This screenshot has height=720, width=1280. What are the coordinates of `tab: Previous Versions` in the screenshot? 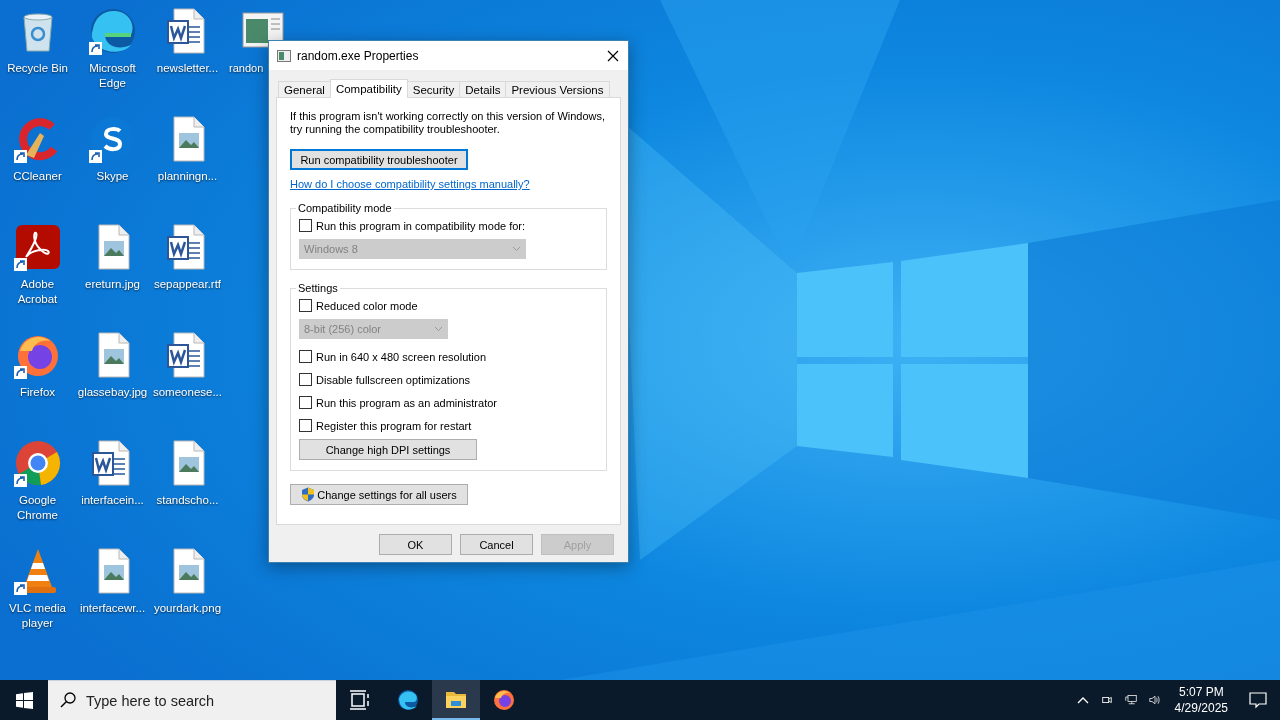 It's located at (557, 89).